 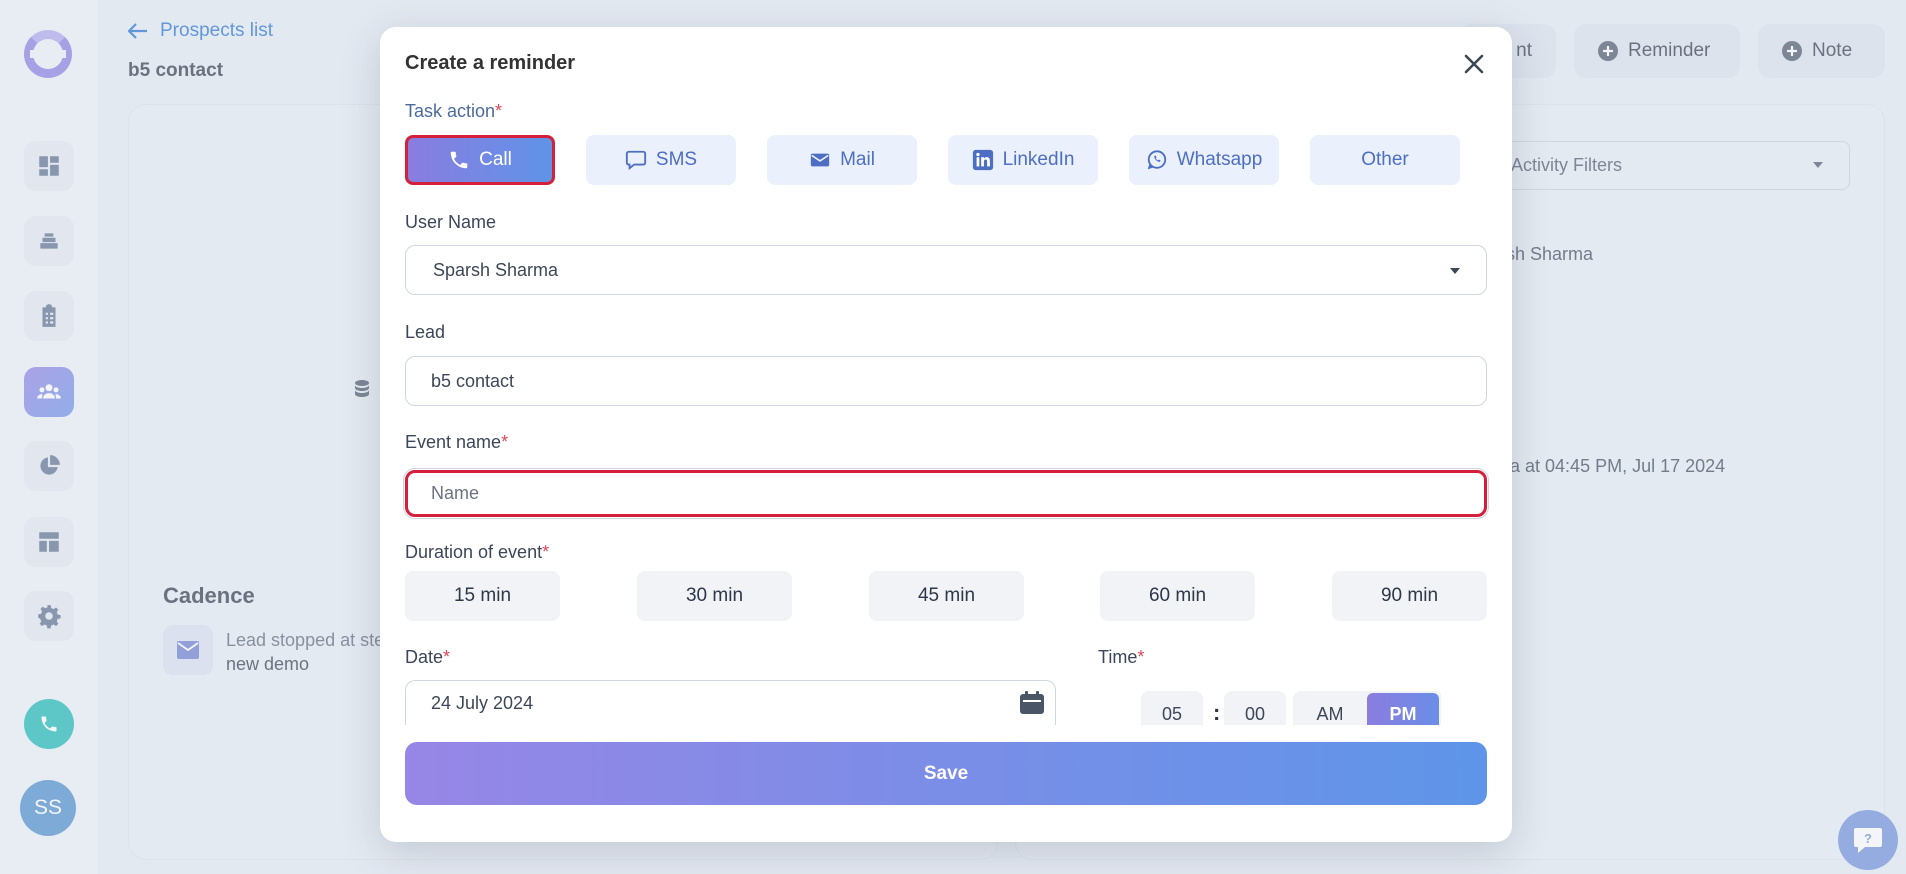 I want to click on time-picker: 05 : 00 AM PM, so click(x=1291, y=703).